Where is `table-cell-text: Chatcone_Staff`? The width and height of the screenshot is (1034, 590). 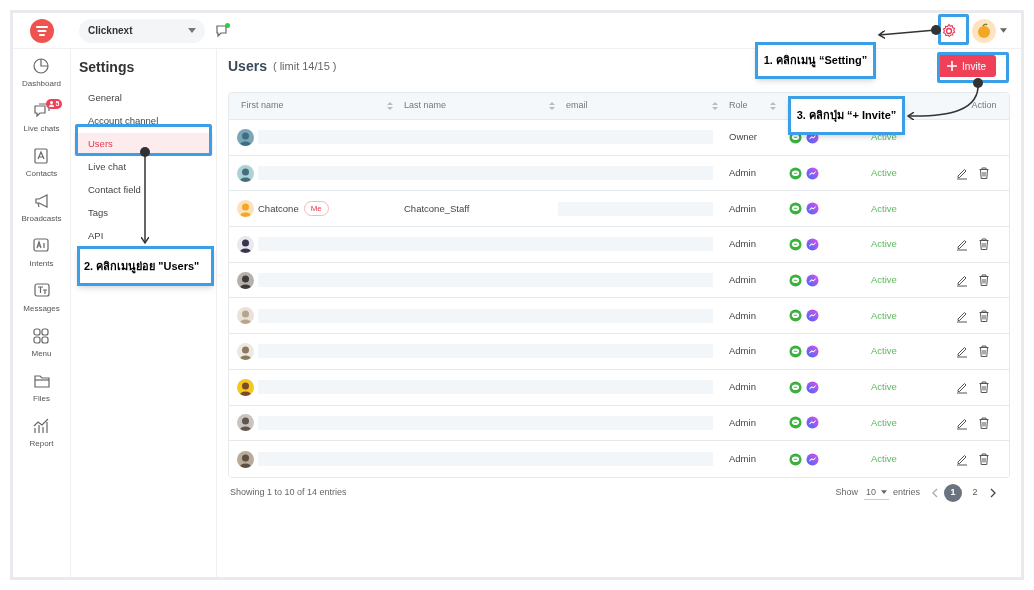 table-cell-text: Chatcone_Staff is located at coordinates (437, 208).